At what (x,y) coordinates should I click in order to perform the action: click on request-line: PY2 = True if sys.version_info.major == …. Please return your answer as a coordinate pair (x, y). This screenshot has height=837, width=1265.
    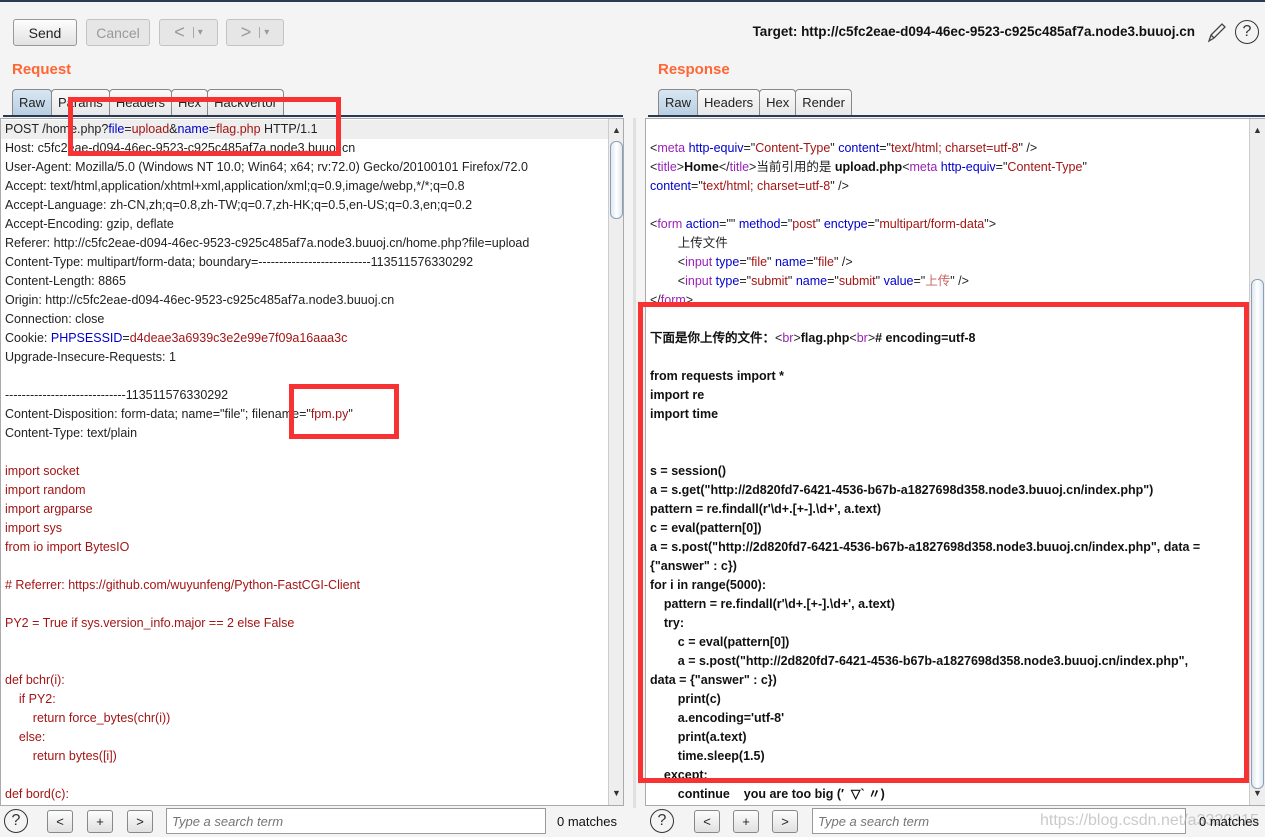
    Looking at the image, I should click on (149, 623).